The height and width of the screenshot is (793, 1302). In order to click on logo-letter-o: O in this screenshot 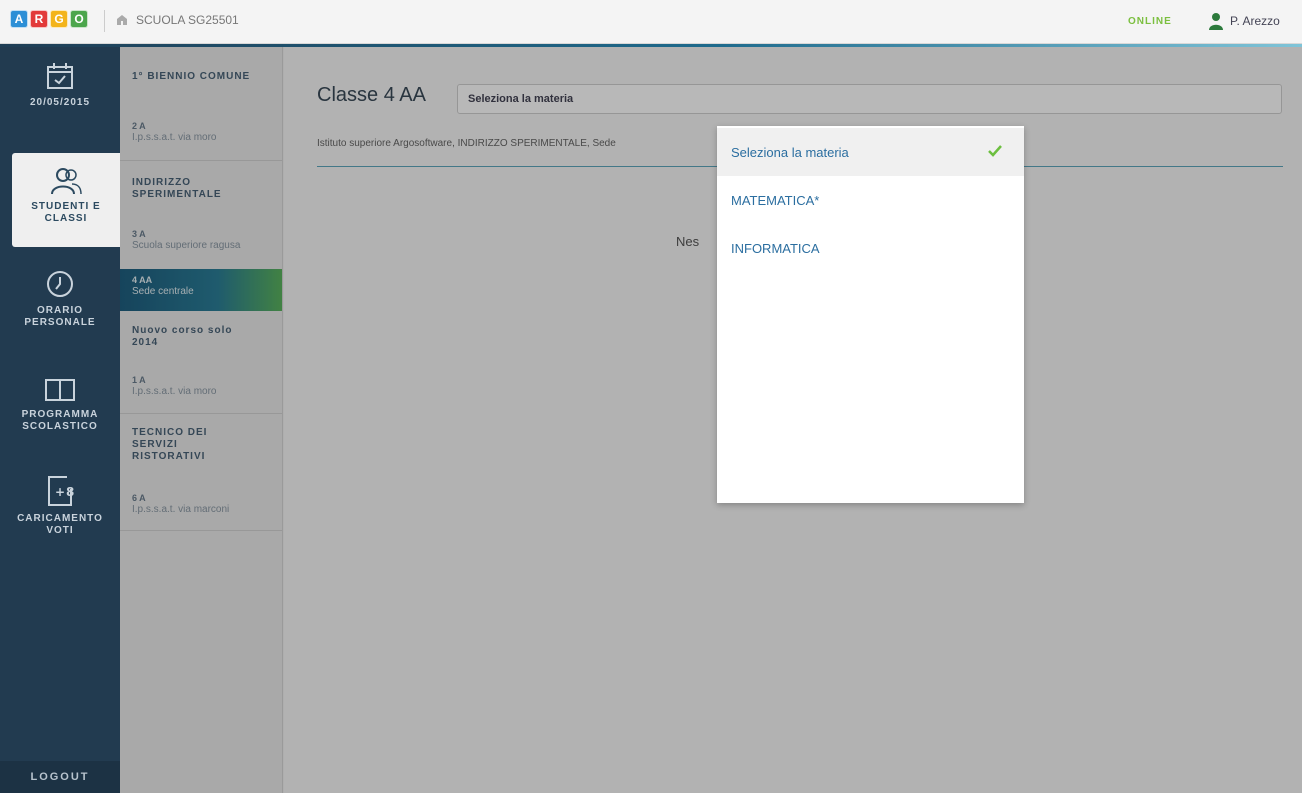, I will do `click(79, 19)`.